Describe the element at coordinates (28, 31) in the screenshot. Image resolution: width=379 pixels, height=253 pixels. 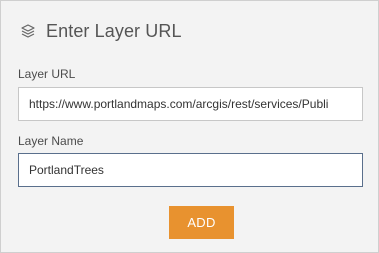
I see `layers-icon` at that location.